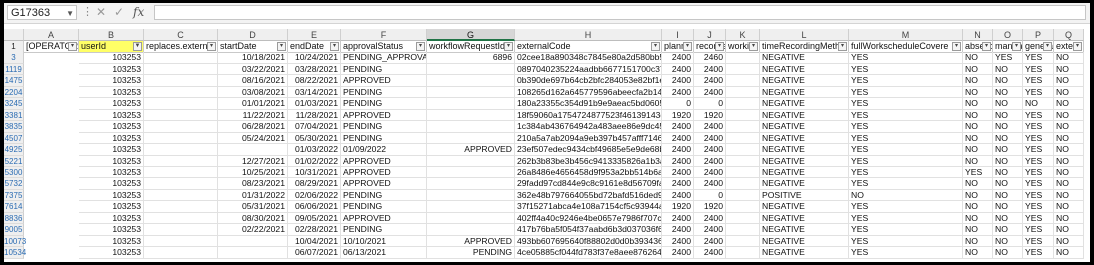 The width and height of the screenshot is (1094, 265). Describe the element at coordinates (384, 253) in the screenshot. I see `table-cell: 06/13/2021` at that location.